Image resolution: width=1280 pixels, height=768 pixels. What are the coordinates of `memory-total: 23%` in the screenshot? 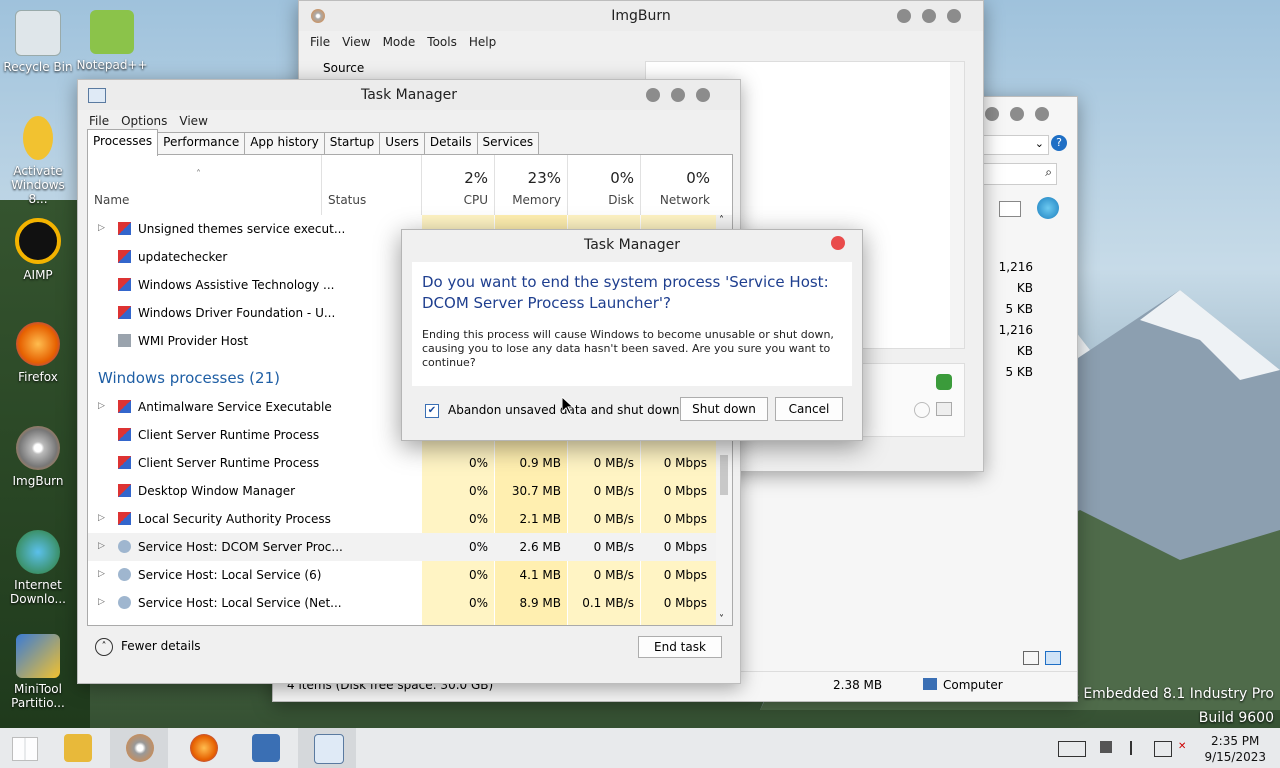 It's located at (544, 178).